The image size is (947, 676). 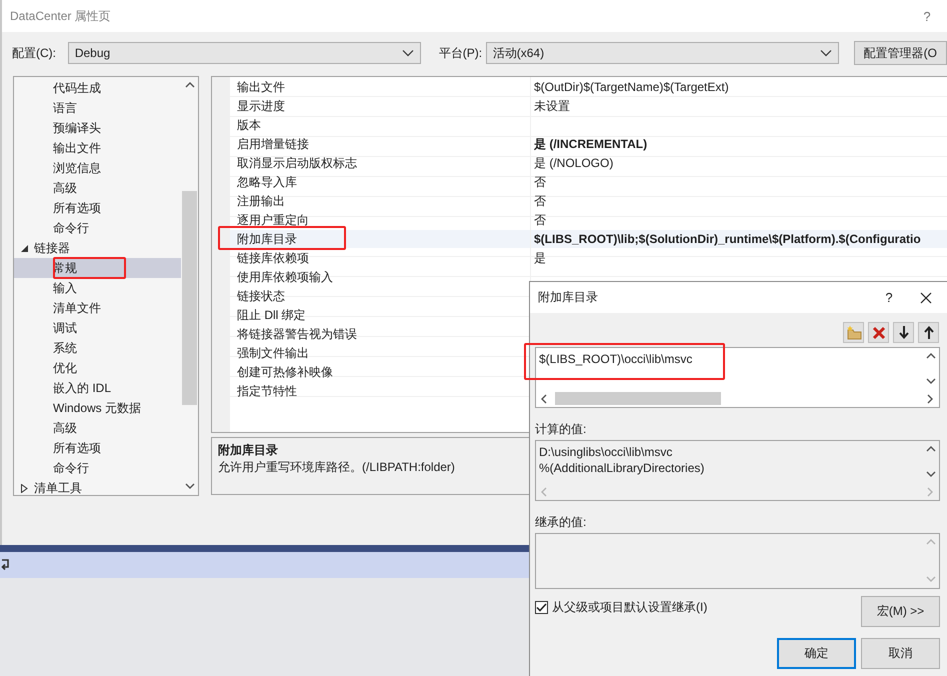 I want to click on ok-button: 确定, so click(x=816, y=653).